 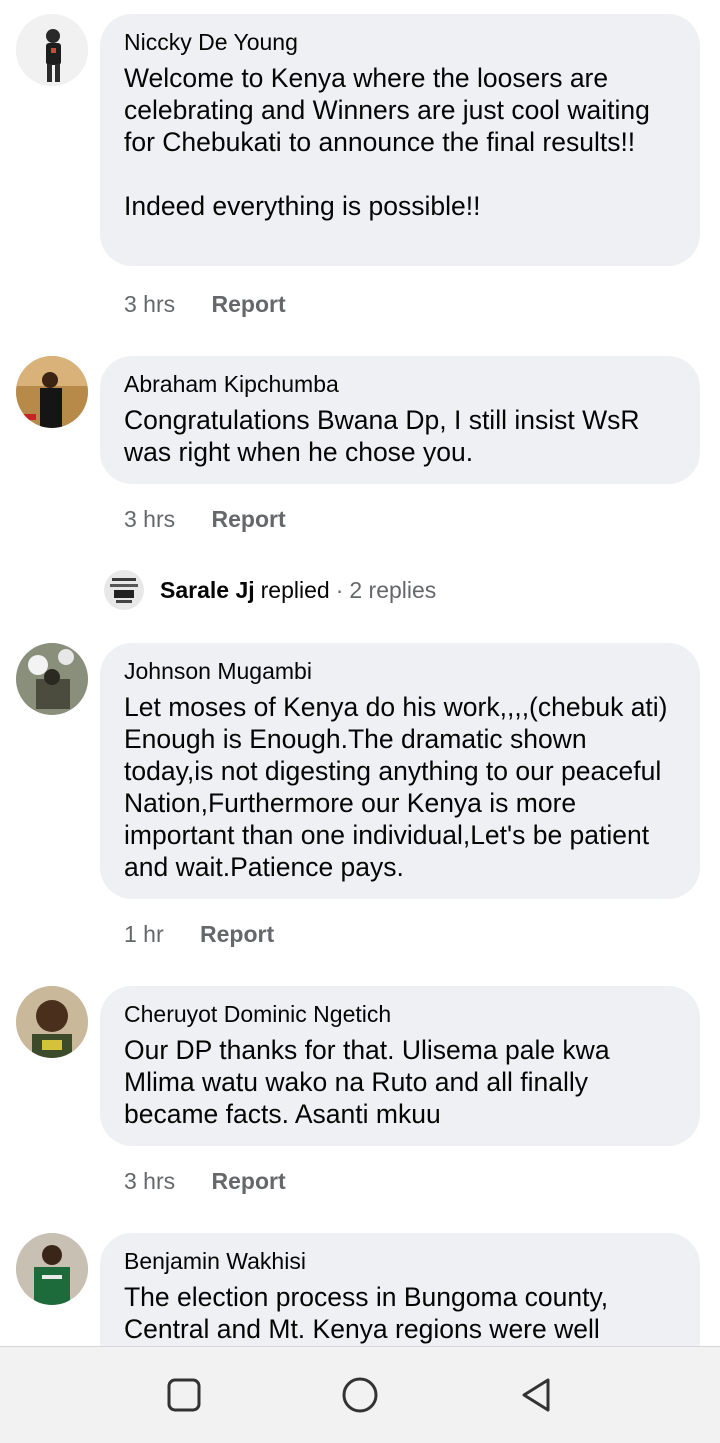 I want to click on comment-author: Niccky De Young, so click(x=400, y=42).